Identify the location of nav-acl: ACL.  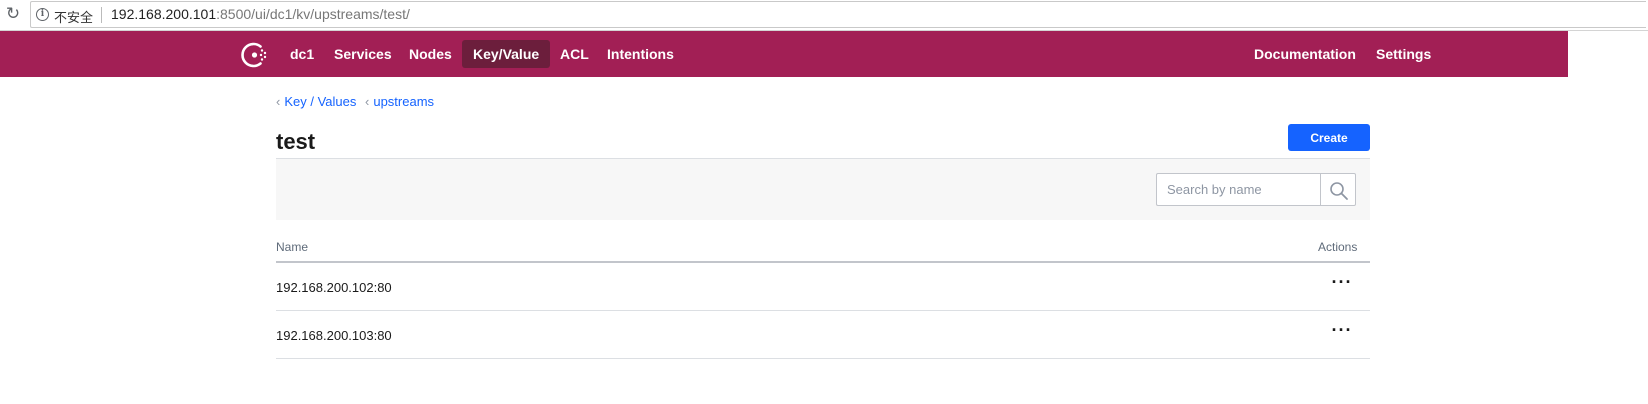
(574, 54).